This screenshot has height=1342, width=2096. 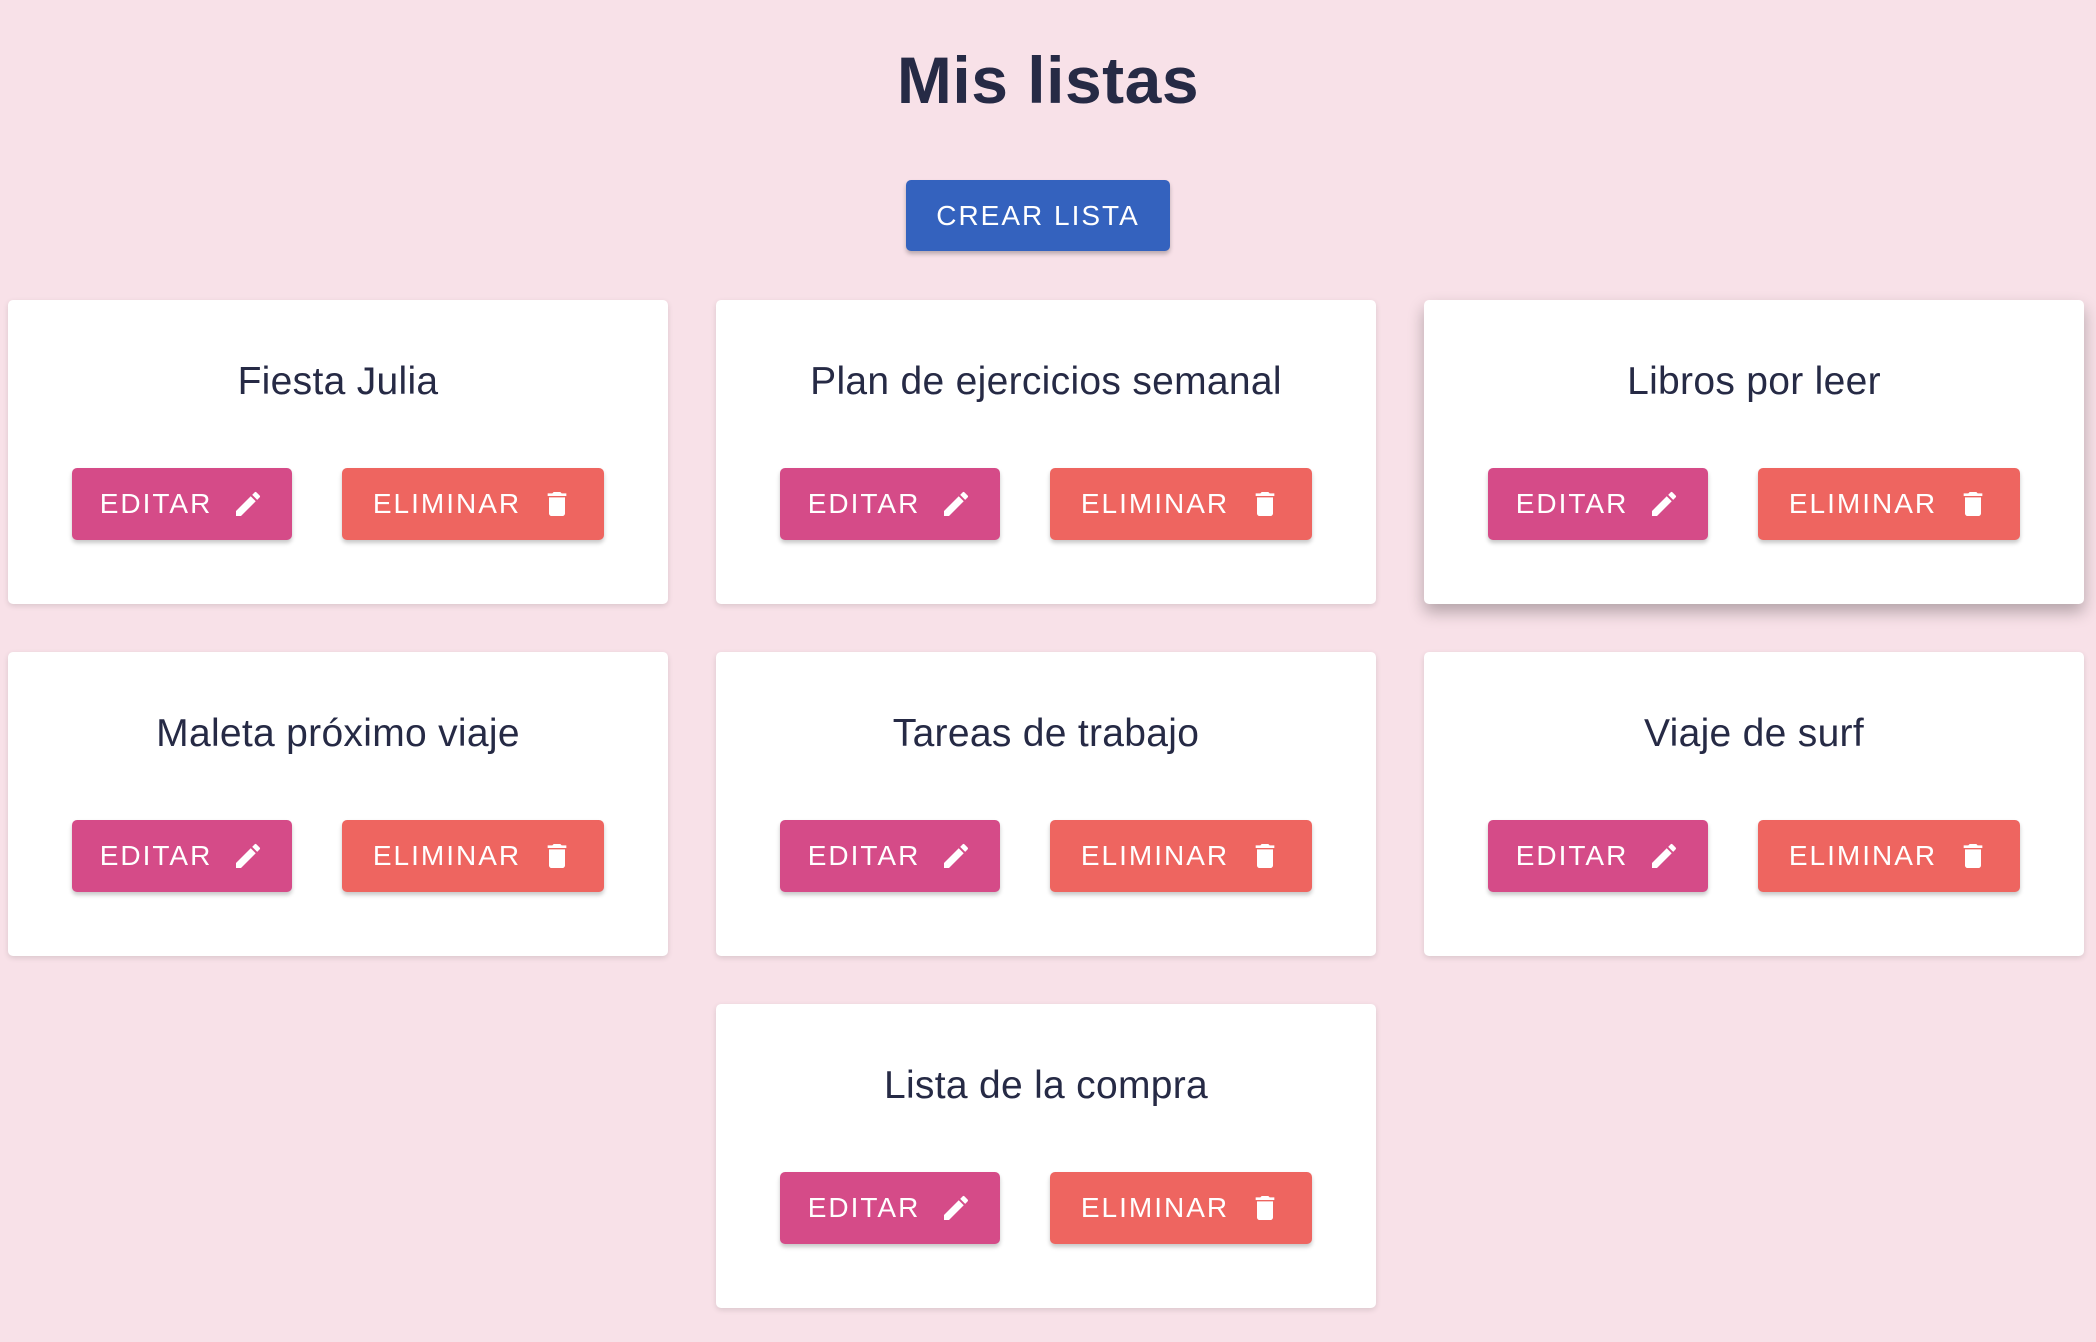 I want to click on list-title: Fiesta Julia, so click(x=338, y=381).